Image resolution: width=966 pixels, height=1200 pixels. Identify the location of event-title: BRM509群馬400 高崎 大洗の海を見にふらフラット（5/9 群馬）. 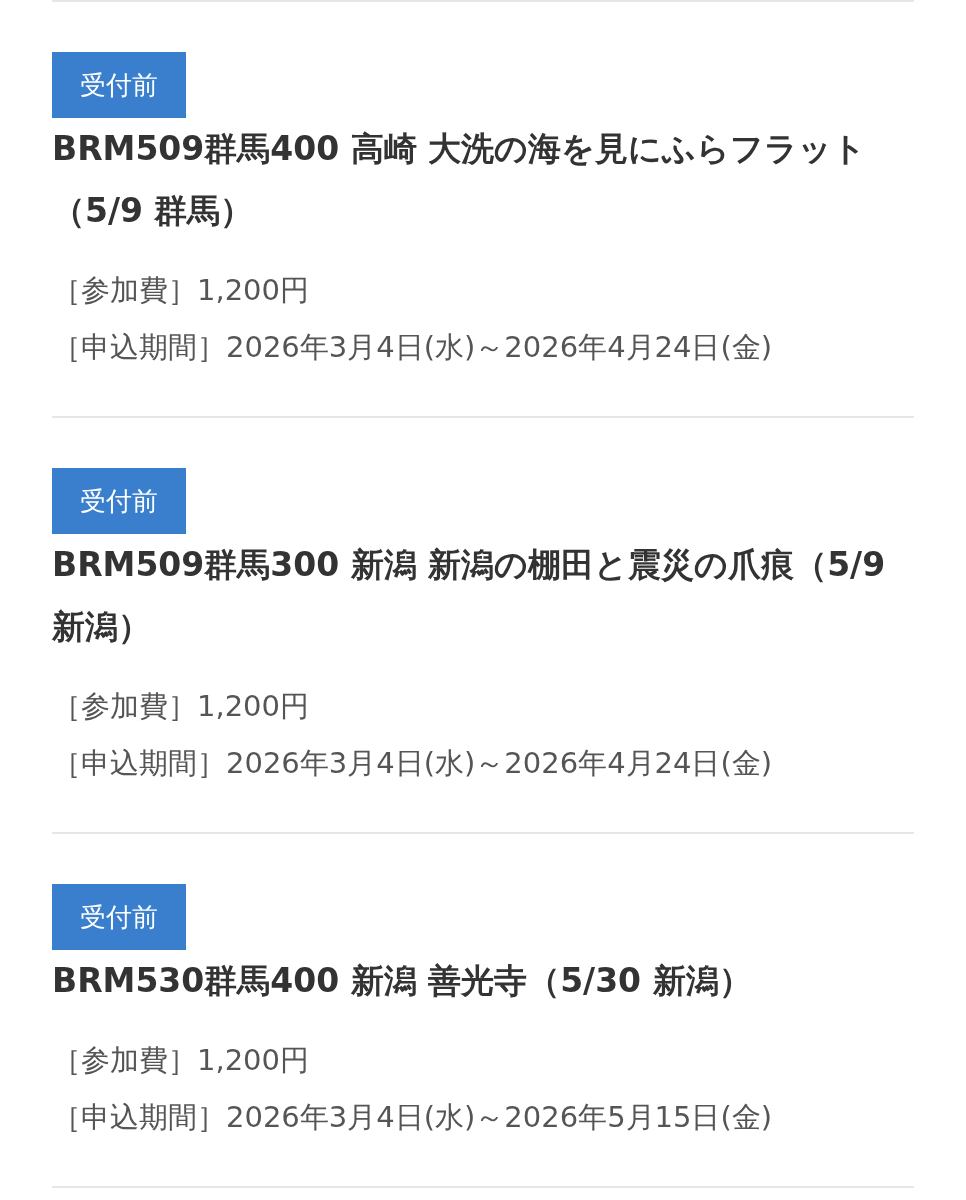
(483, 180).